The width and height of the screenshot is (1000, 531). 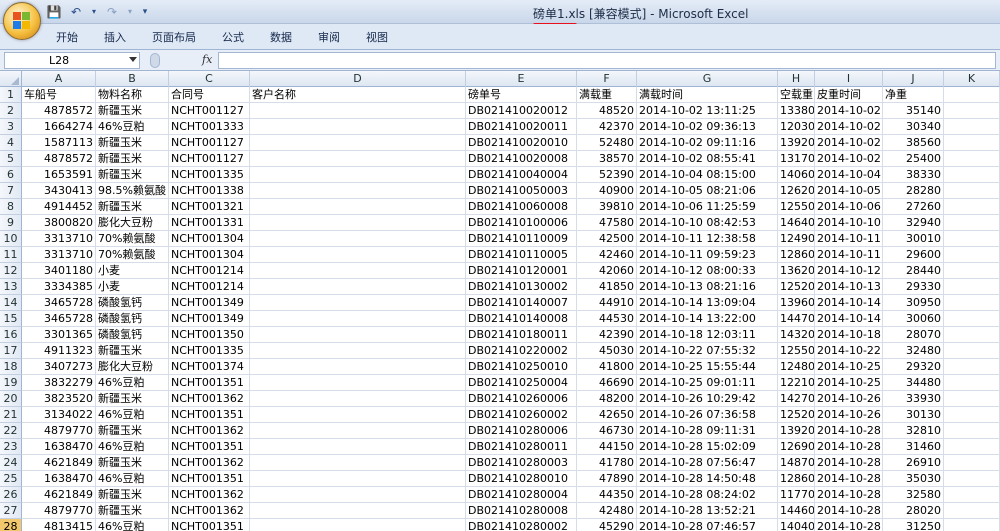 I want to click on table-cell-e: DB021410260002, so click(x=521, y=415).